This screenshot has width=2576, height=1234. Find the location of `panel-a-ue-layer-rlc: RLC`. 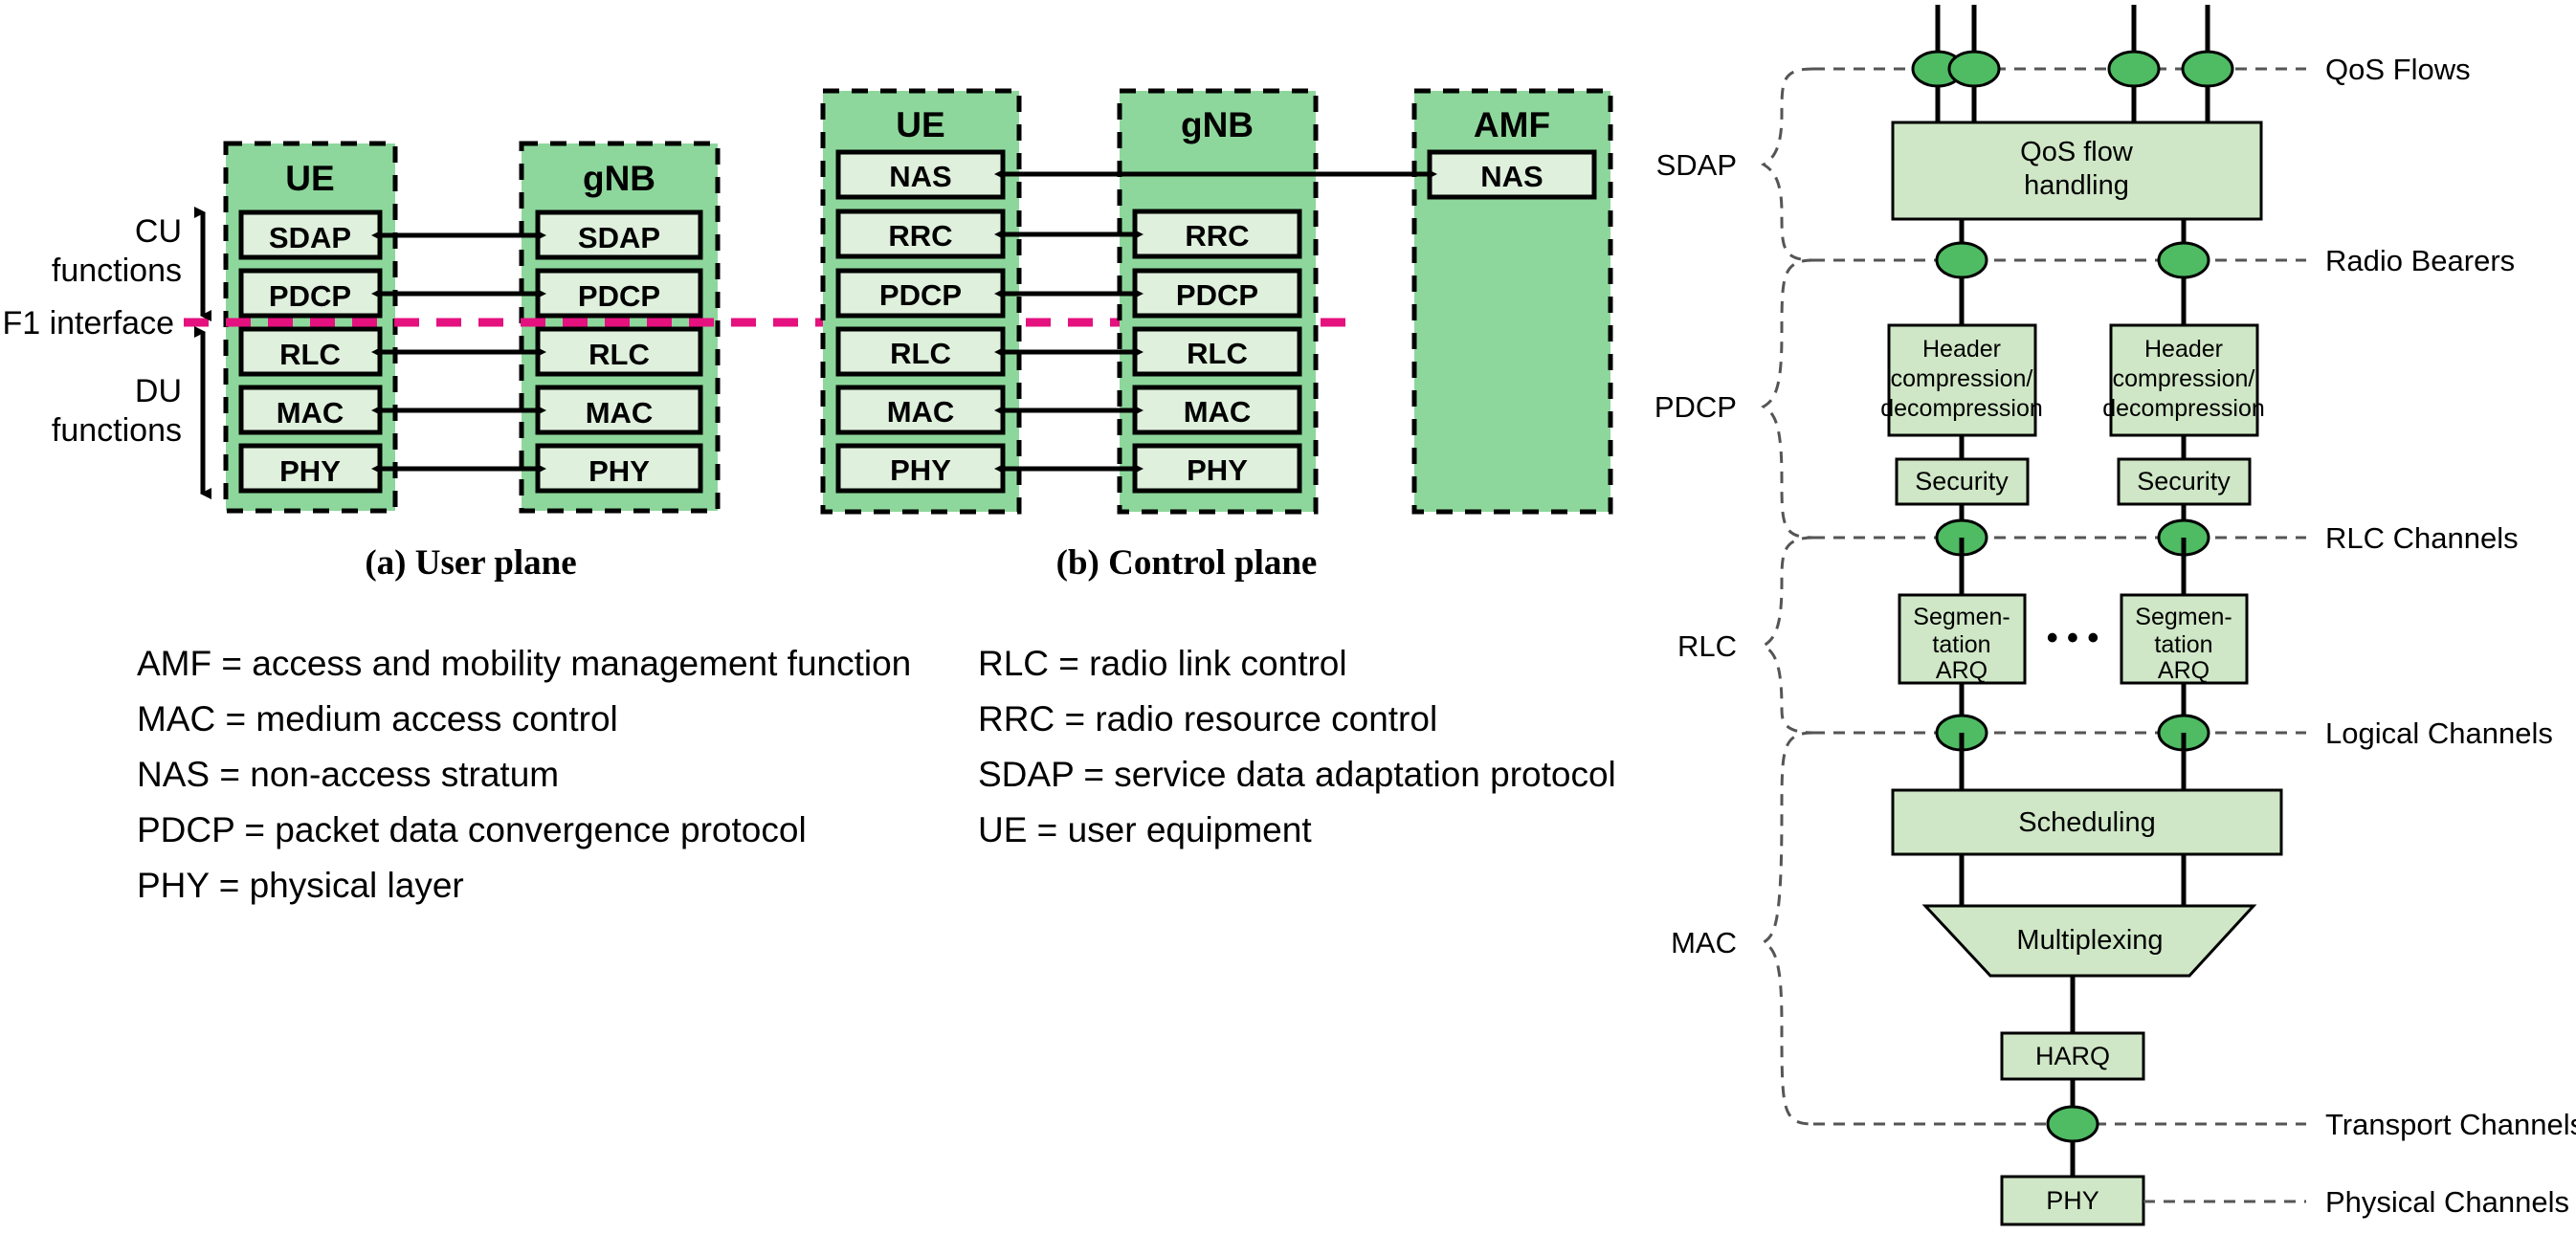

panel-a-ue-layer-rlc: RLC is located at coordinates (310, 354).